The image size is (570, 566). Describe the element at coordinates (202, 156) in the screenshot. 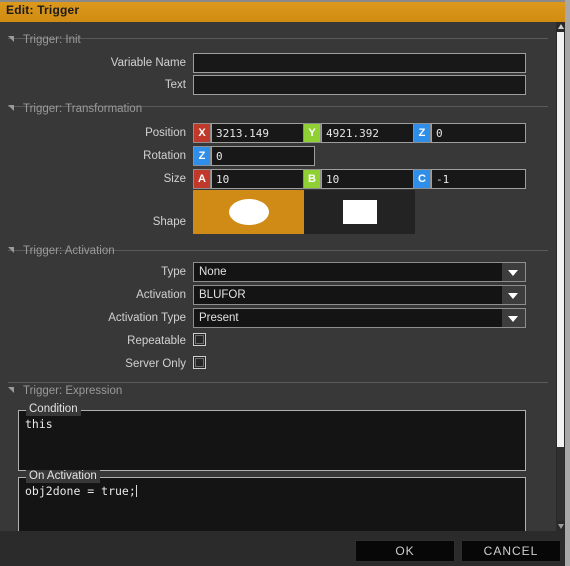

I see `axis-badge-rotation-z: Z` at that location.